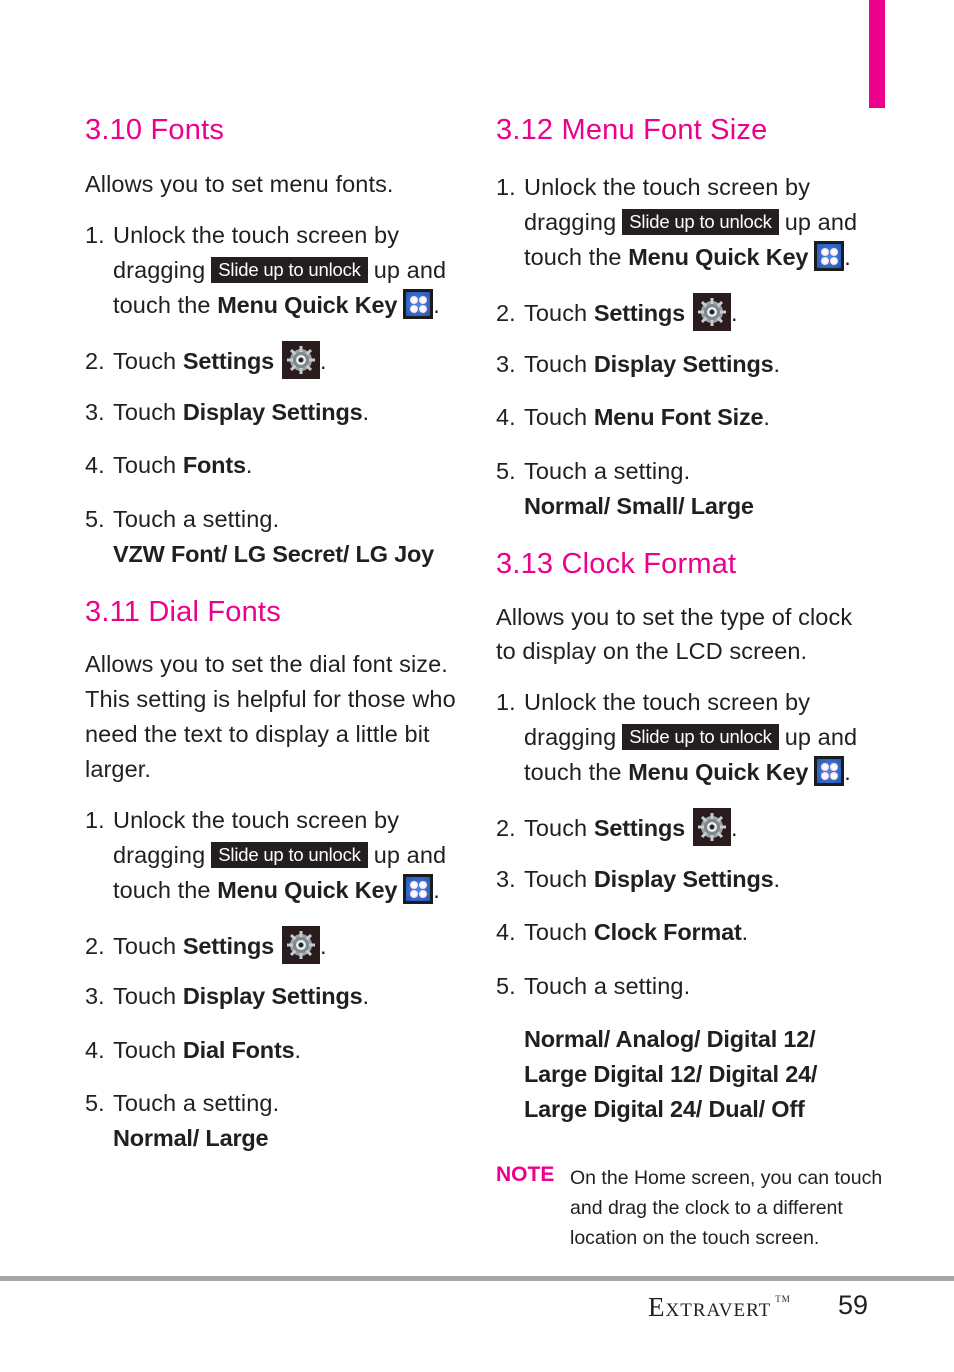  I want to click on dial-fonts-step-1-line2: dragging Slide up to unlock up and, so click(280, 855).